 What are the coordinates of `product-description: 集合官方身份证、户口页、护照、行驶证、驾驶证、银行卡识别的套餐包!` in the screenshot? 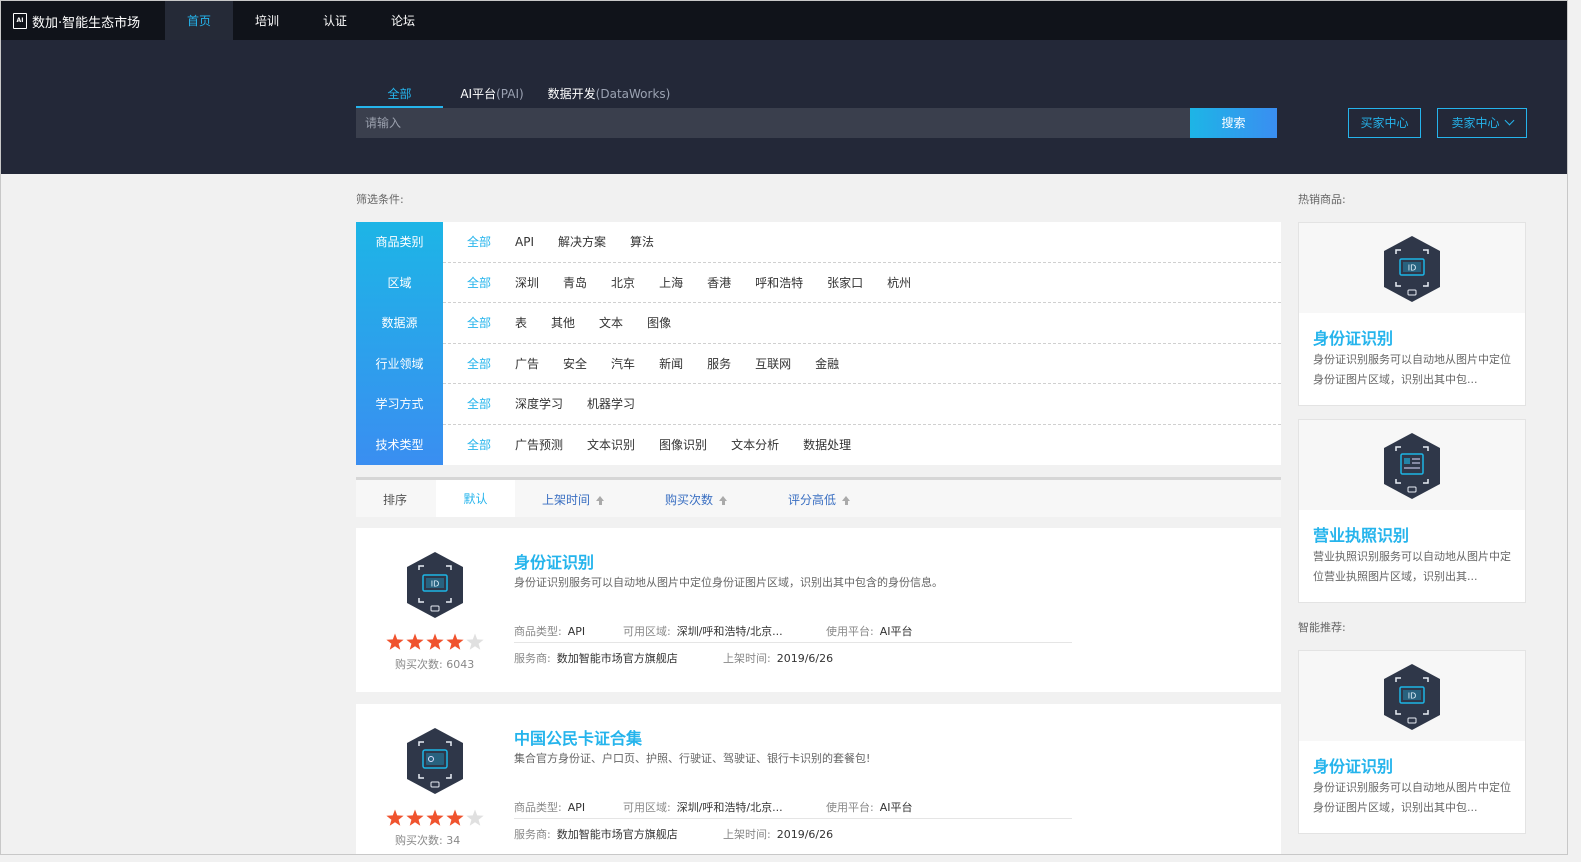 It's located at (692, 758).